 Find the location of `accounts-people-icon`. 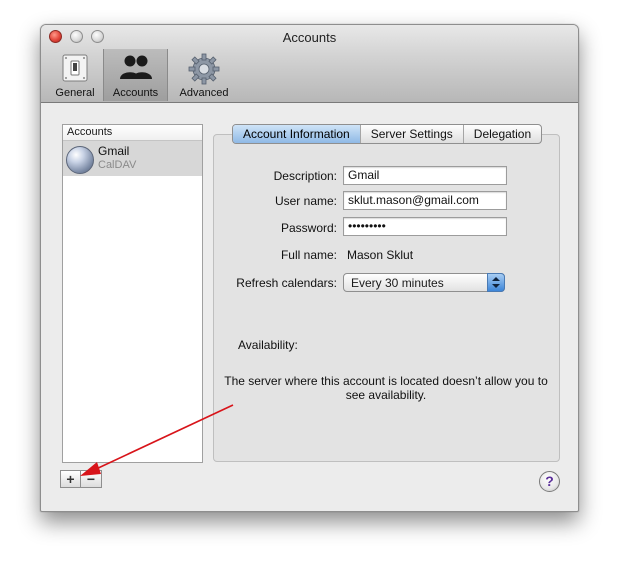

accounts-people-icon is located at coordinates (135, 67).